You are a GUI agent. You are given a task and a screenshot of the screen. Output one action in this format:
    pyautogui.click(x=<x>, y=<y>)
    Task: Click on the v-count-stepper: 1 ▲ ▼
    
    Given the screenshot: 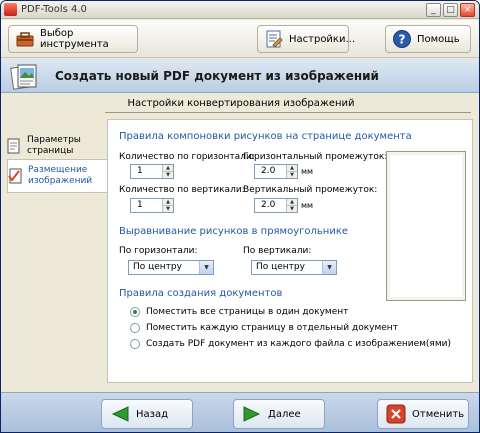 What is the action you would take?
    pyautogui.click(x=152, y=205)
    